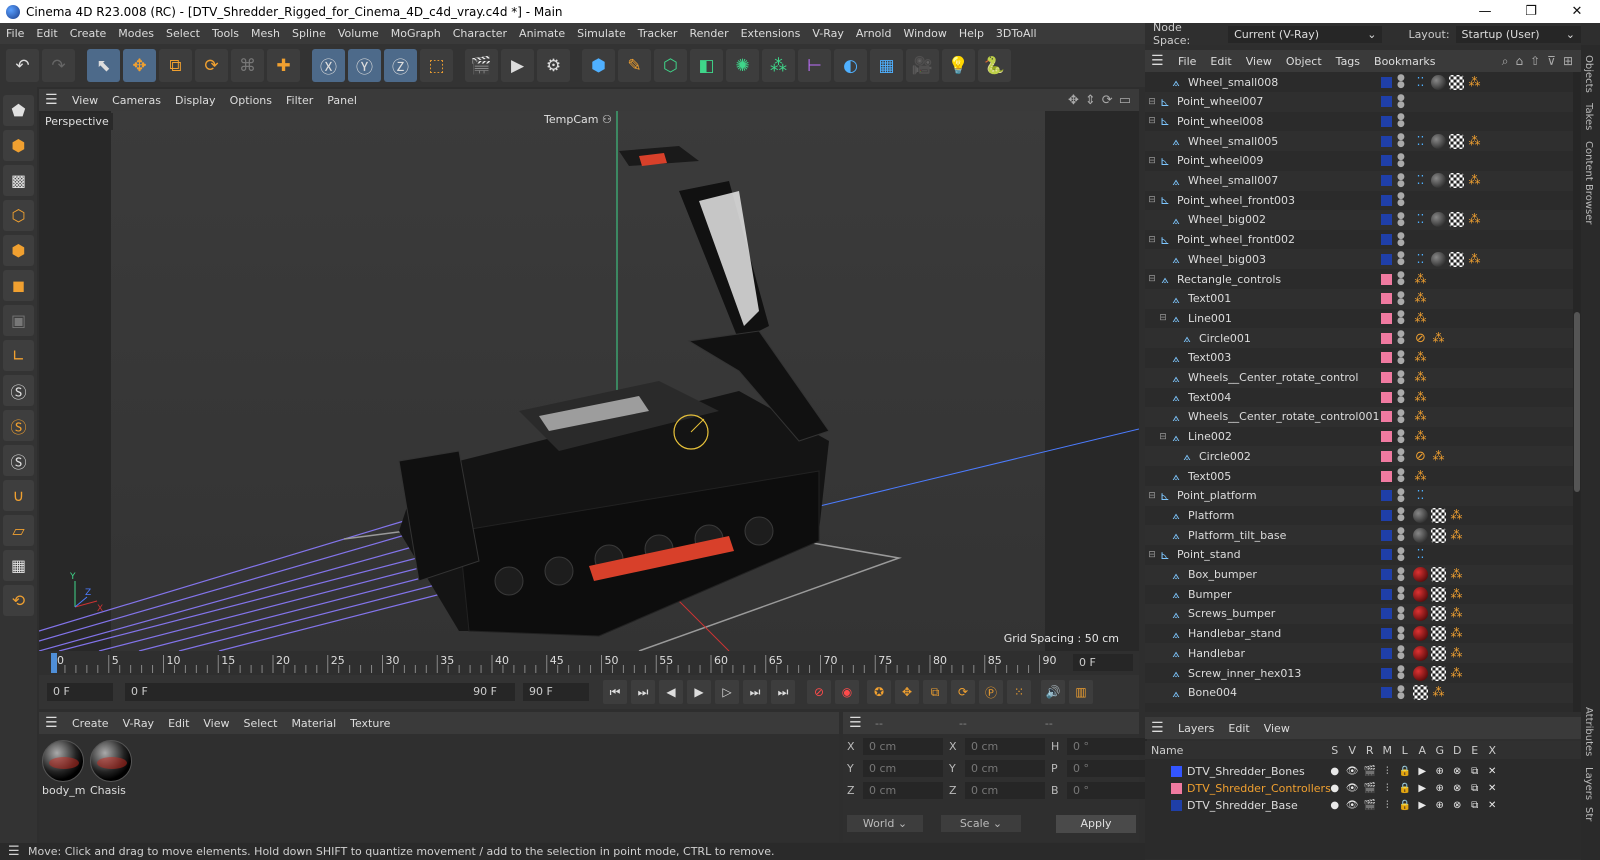 This screenshot has height=860, width=1600. Describe the element at coordinates (783, 692) in the screenshot. I see `go-to-end-icon: ⏭` at that location.